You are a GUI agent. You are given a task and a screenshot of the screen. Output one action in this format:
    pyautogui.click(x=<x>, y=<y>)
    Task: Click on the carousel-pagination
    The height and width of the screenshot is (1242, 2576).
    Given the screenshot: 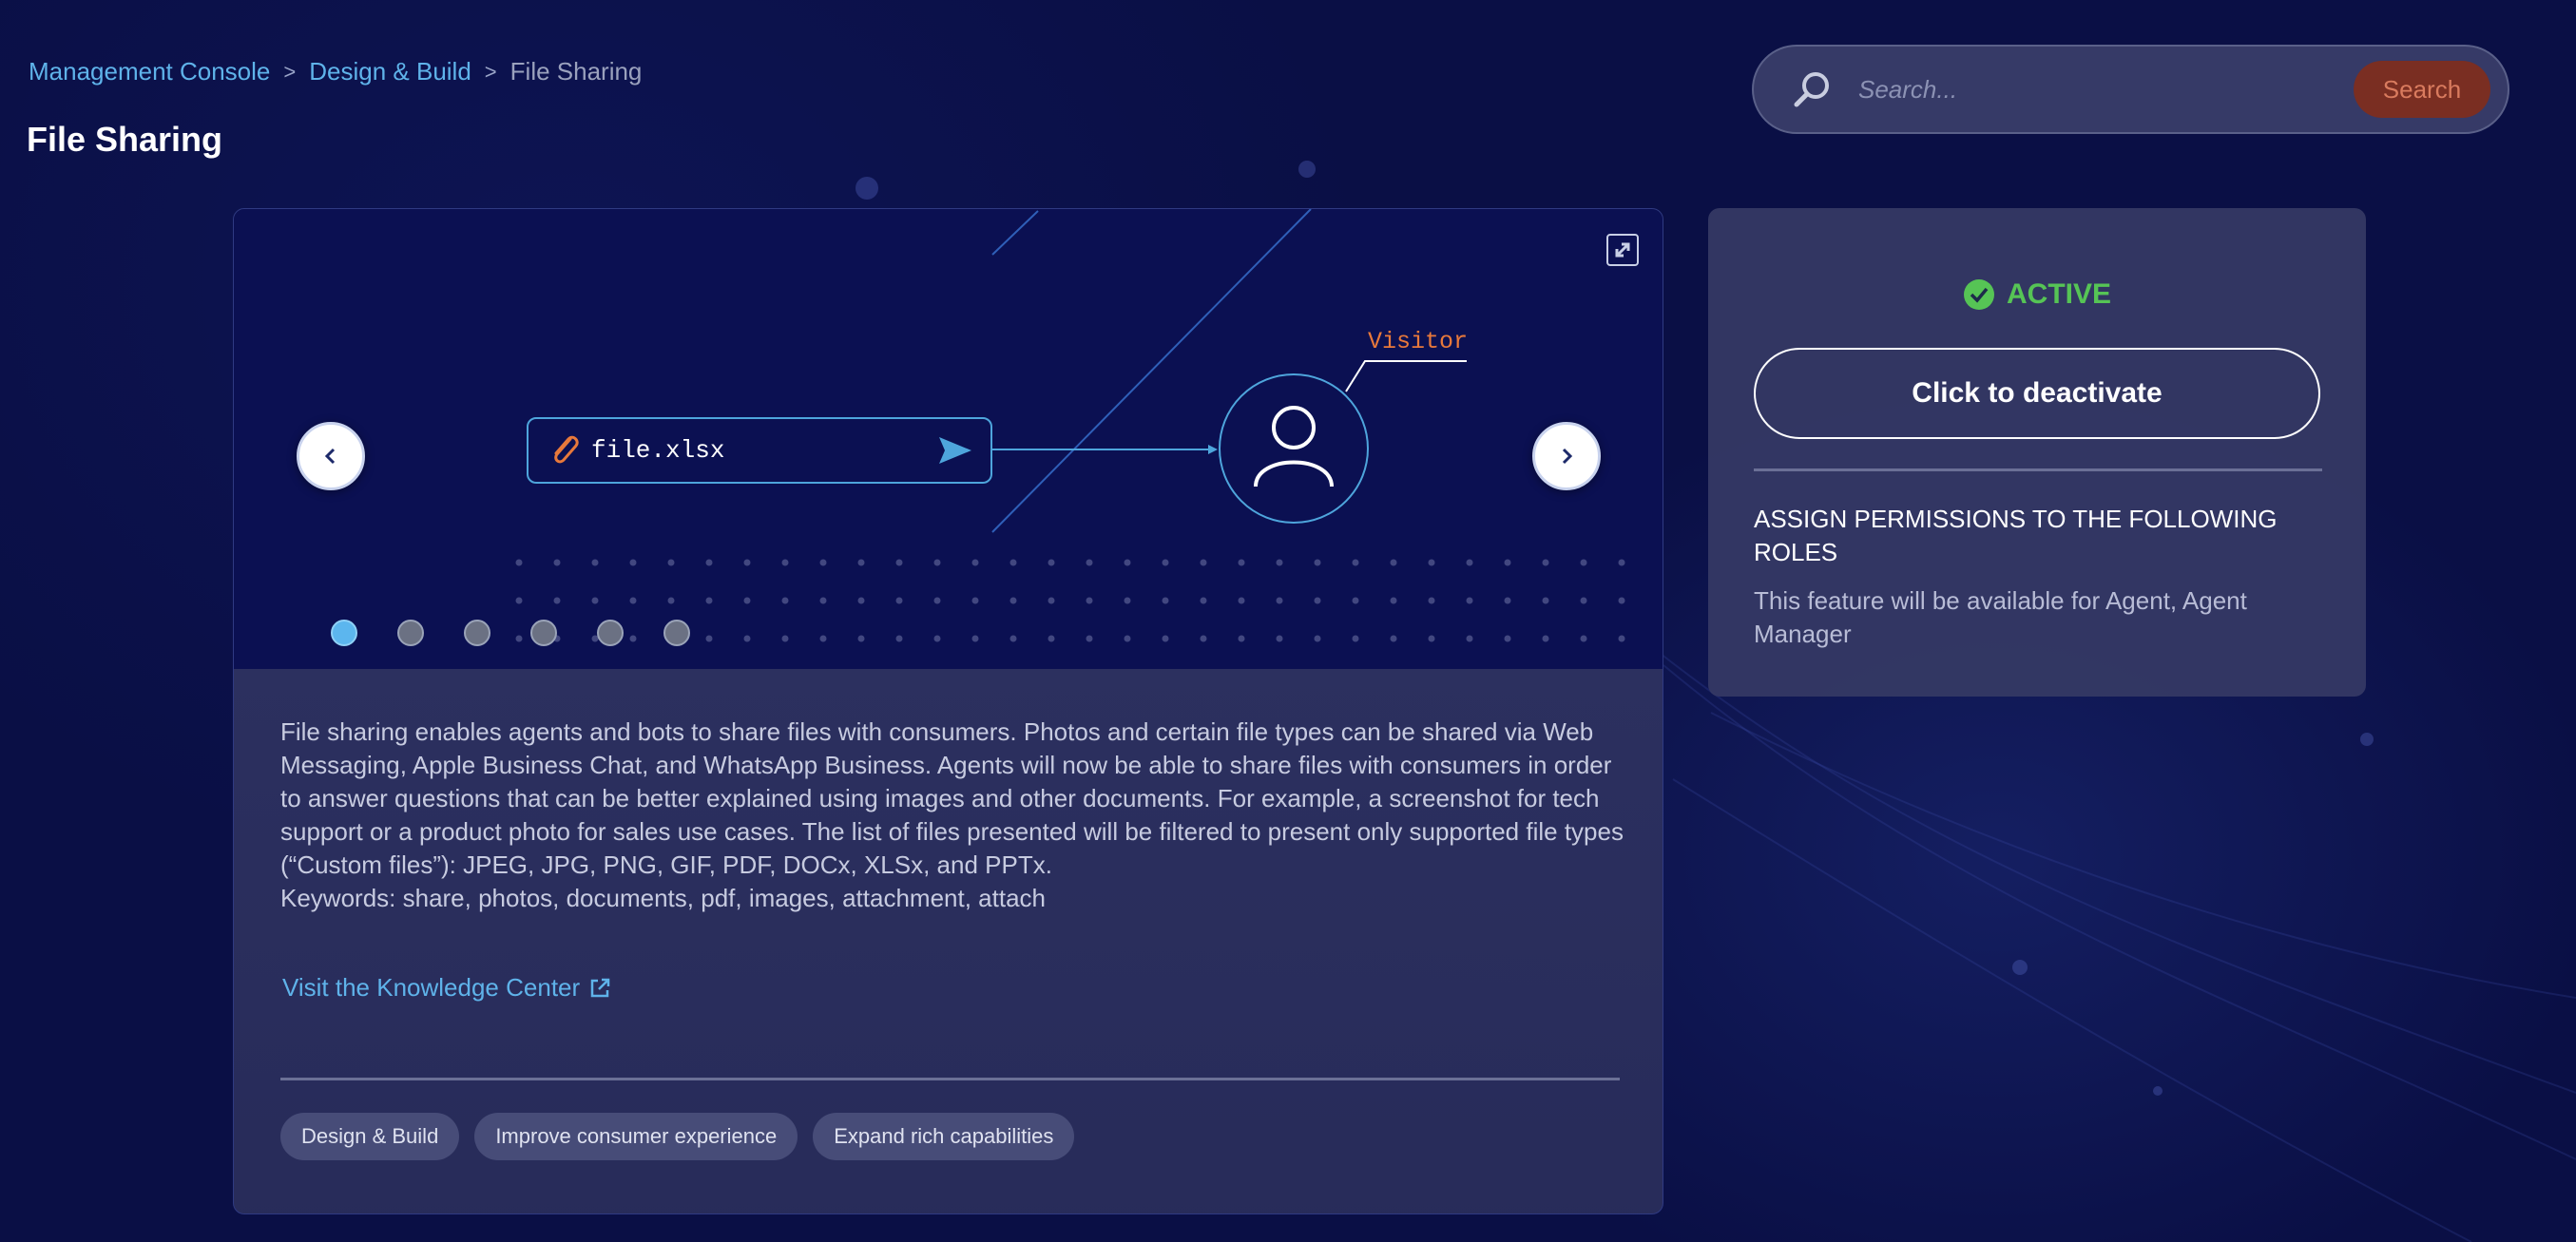 What is the action you would take?
    pyautogui.click(x=510, y=633)
    